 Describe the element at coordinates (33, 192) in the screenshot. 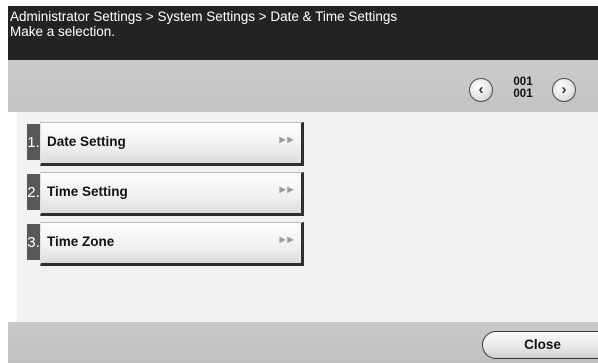

I see `menu-item-number: 2.` at that location.